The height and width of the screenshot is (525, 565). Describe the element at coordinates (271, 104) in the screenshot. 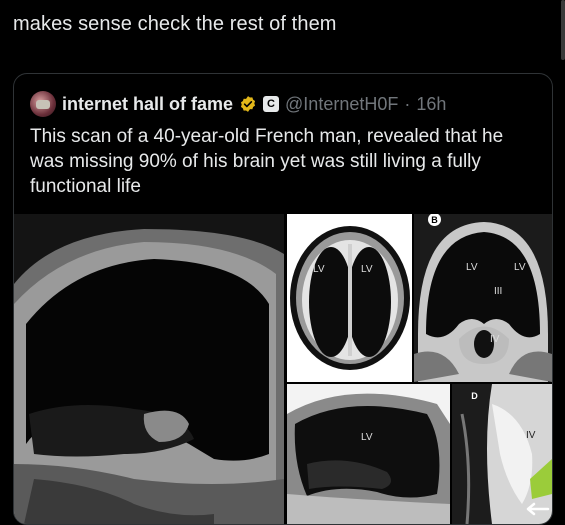

I see `affiliate-badge-icon: C` at that location.